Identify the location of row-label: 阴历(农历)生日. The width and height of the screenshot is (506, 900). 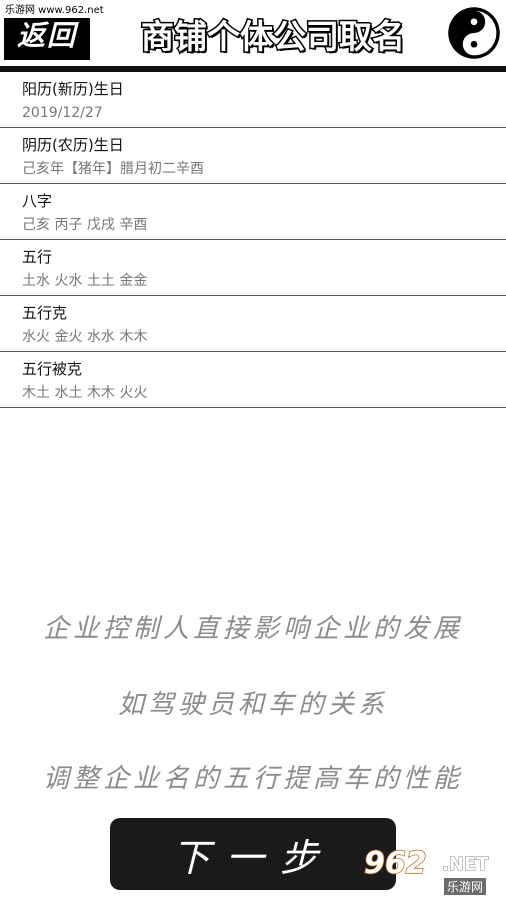
(73, 145).